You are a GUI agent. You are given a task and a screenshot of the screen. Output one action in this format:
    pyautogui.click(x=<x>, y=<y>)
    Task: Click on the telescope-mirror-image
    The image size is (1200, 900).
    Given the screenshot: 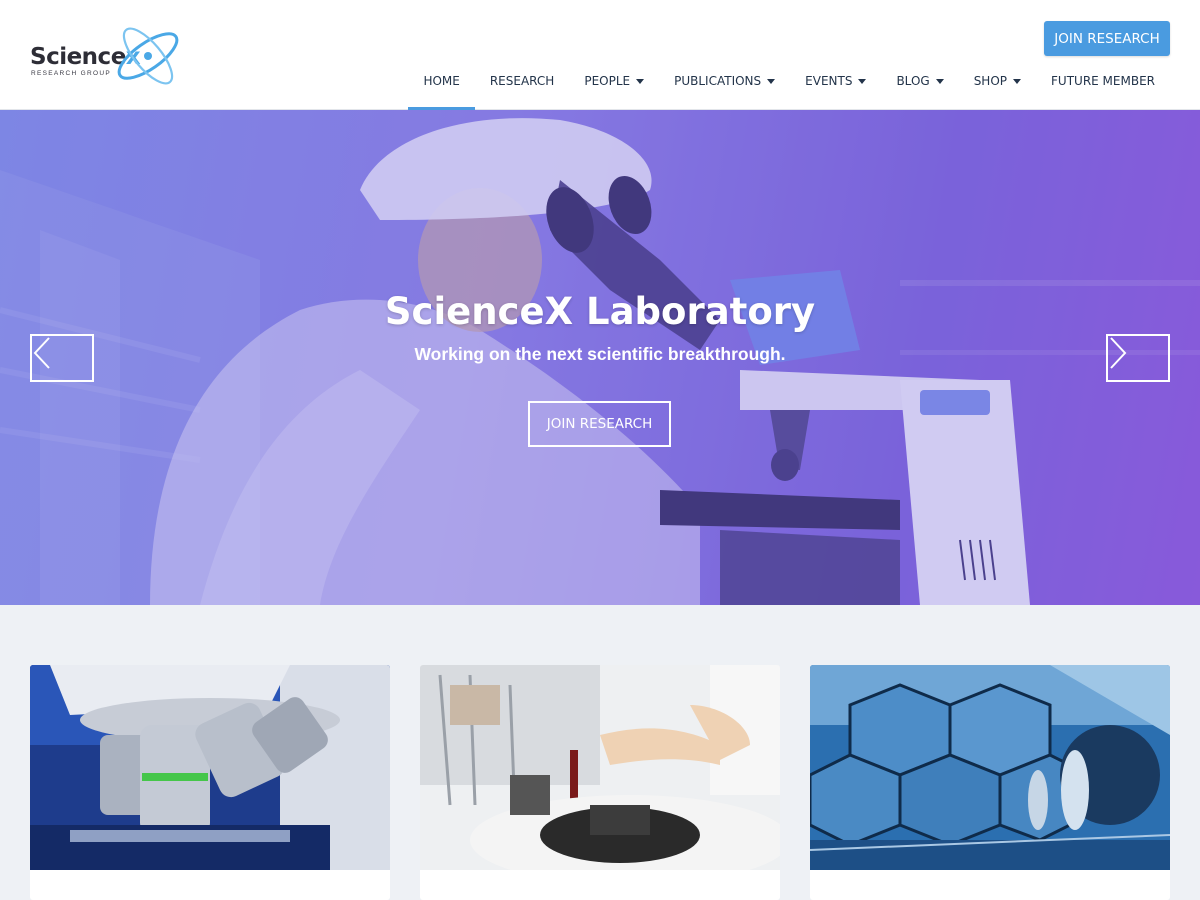 What is the action you would take?
    pyautogui.click(x=990, y=767)
    